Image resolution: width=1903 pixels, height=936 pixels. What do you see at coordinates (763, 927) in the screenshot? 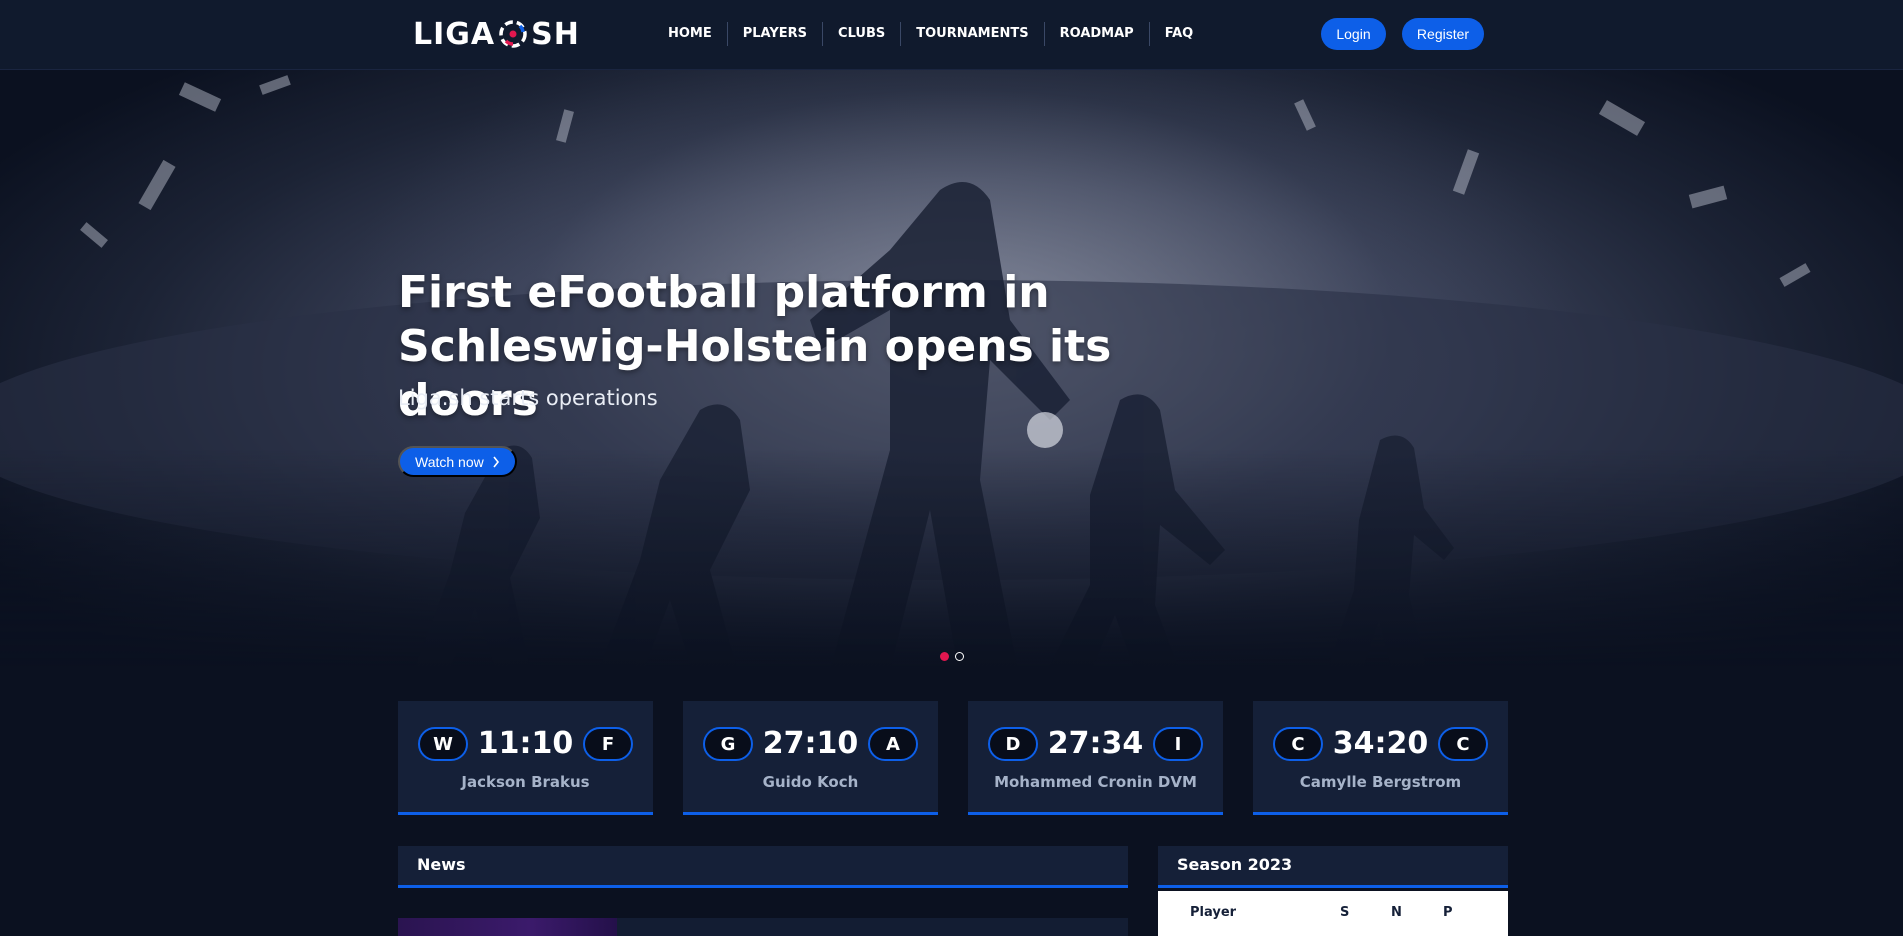
I see `news-list` at bounding box center [763, 927].